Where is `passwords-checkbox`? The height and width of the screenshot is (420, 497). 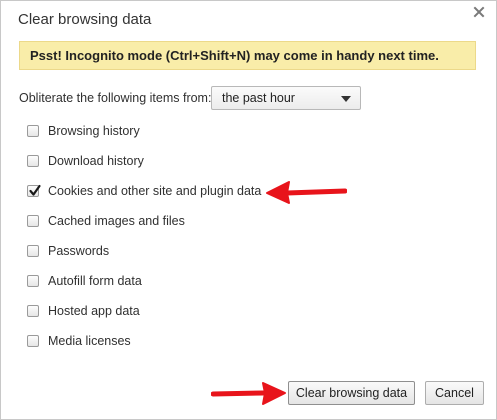
passwords-checkbox is located at coordinates (33, 251).